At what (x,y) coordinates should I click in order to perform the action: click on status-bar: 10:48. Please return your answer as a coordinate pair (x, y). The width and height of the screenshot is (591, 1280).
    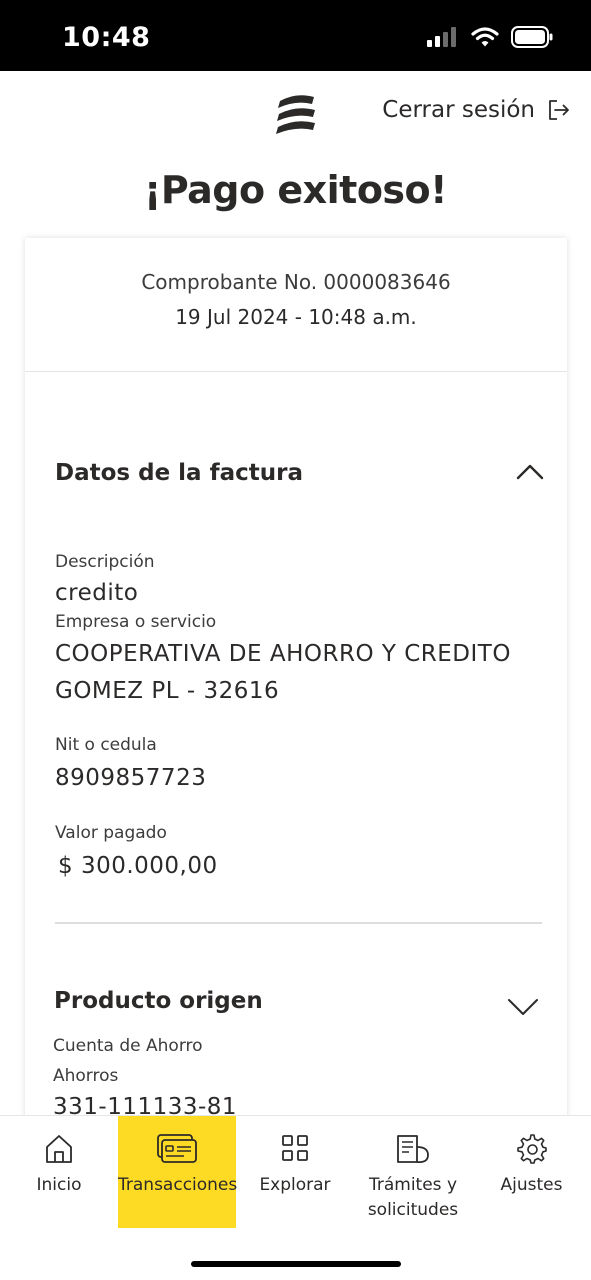
    Looking at the image, I should click on (295, 35).